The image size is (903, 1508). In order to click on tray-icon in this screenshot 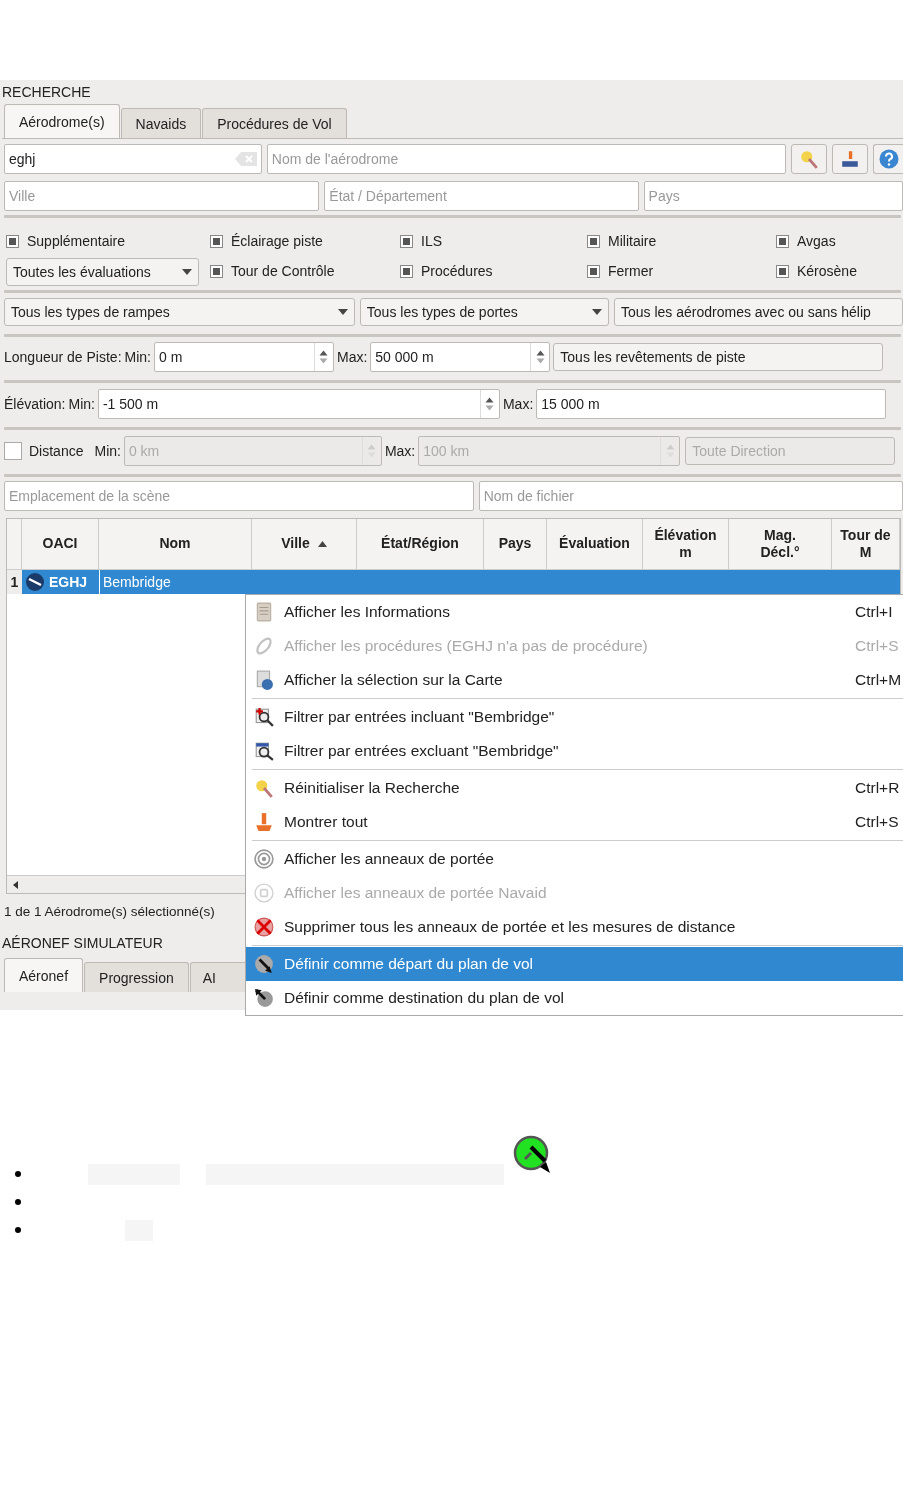, I will do `click(850, 159)`.